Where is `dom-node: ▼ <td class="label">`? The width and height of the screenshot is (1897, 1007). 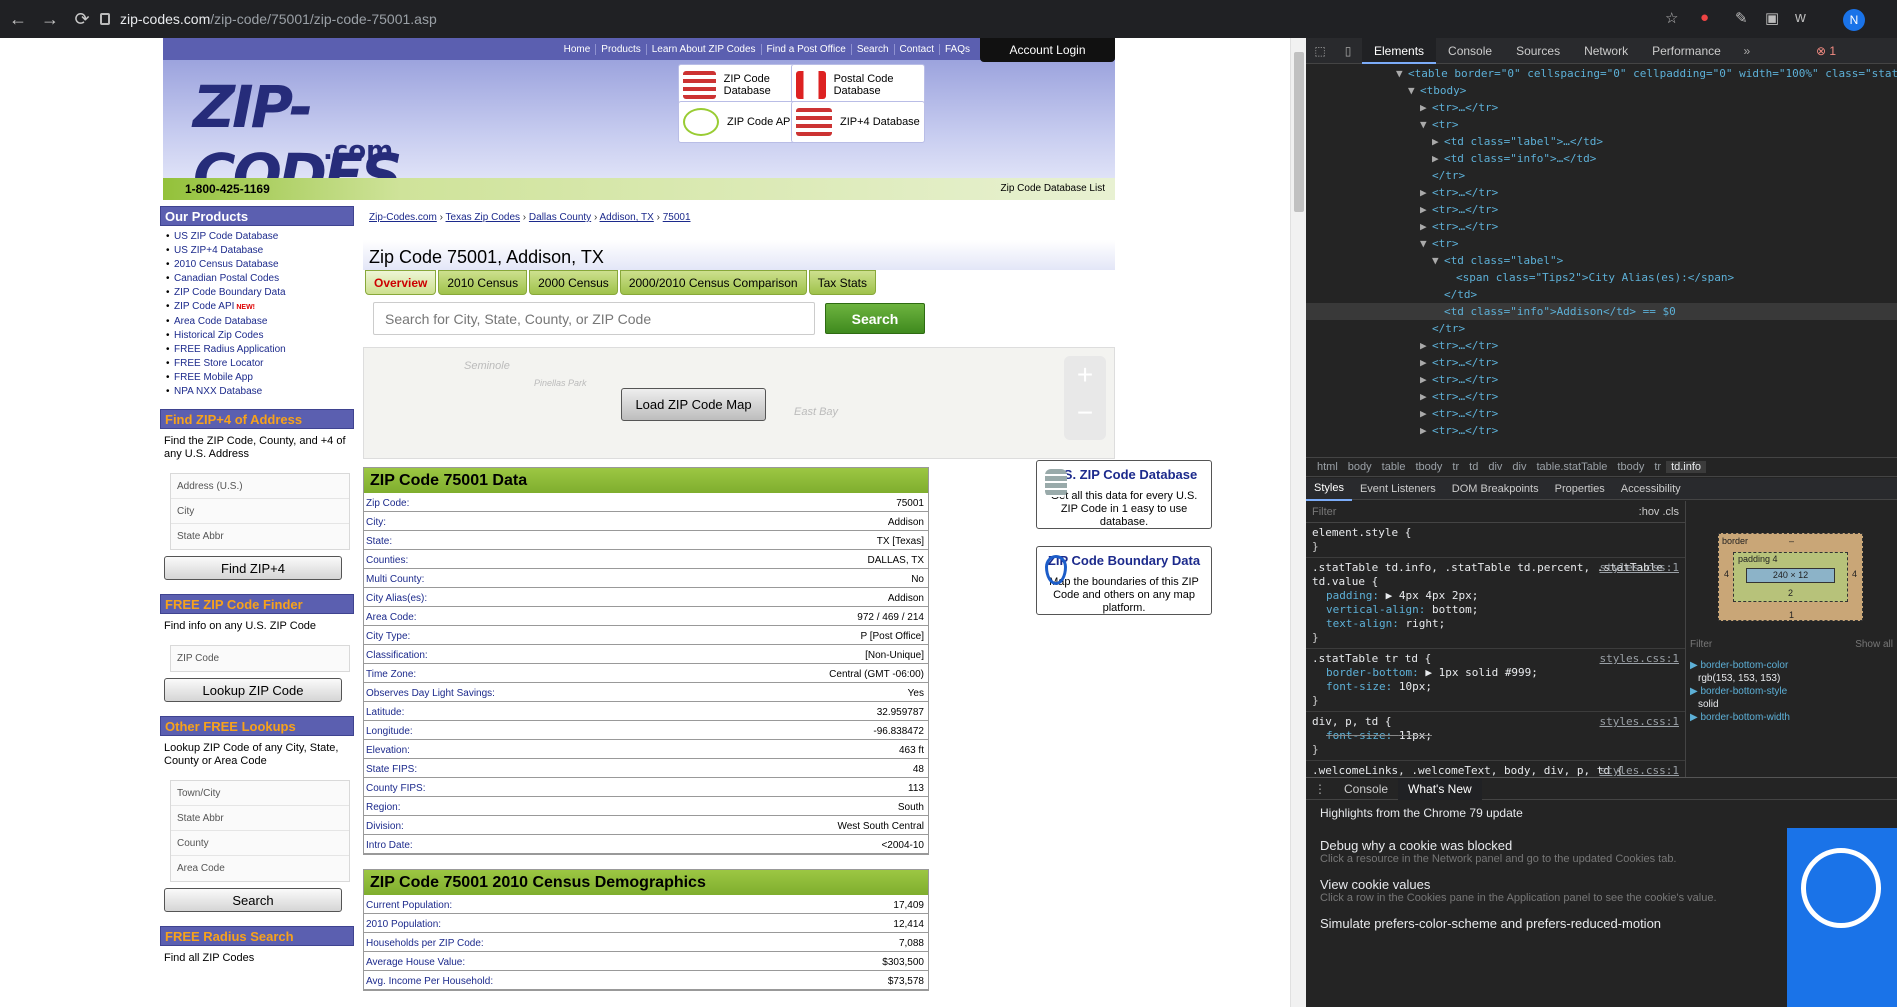
dom-node: ▼ <td class="label"> is located at coordinates (1601, 260).